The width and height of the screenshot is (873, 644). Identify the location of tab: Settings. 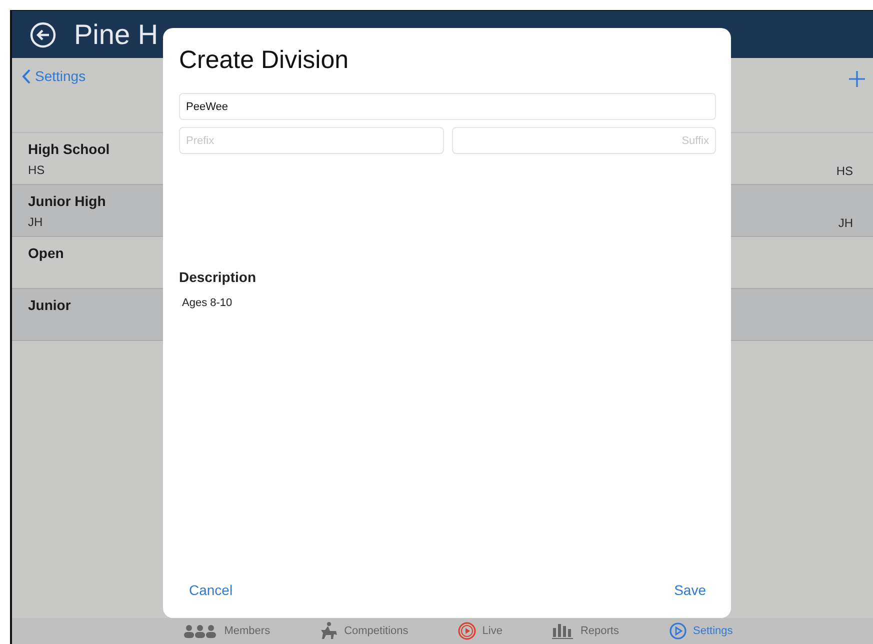
(701, 631).